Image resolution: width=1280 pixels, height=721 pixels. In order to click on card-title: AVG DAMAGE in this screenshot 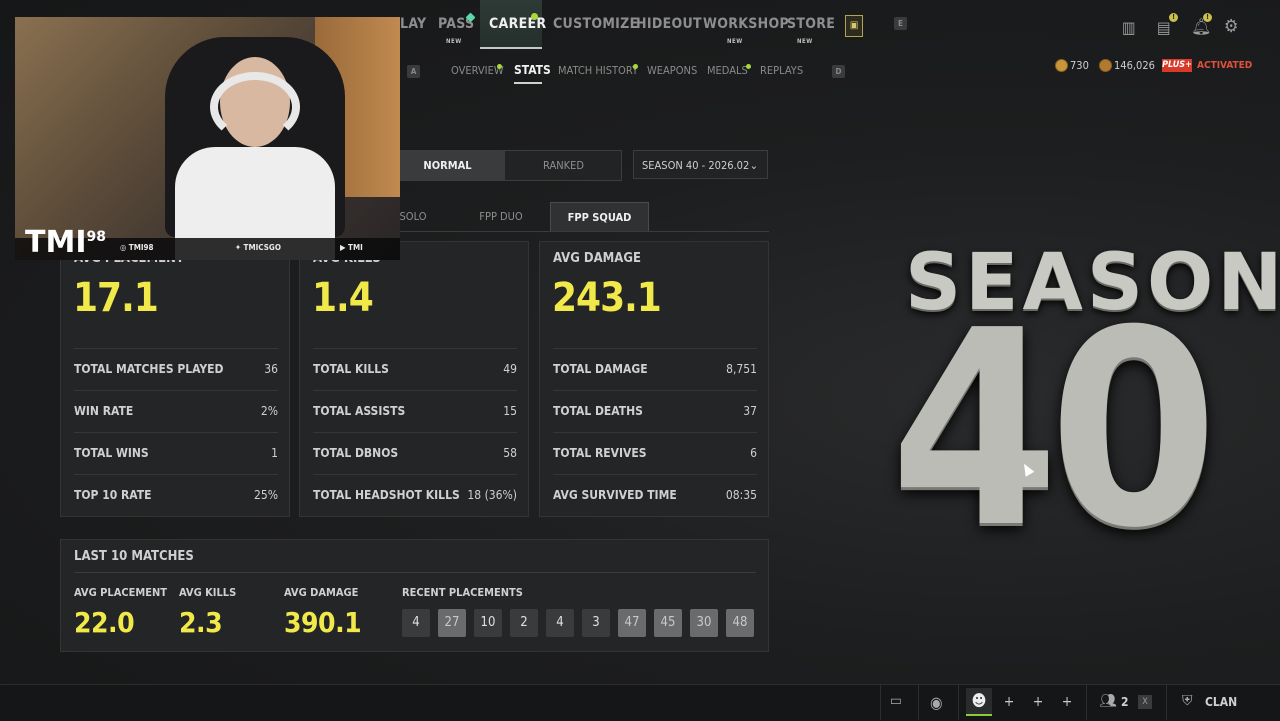, I will do `click(597, 258)`.